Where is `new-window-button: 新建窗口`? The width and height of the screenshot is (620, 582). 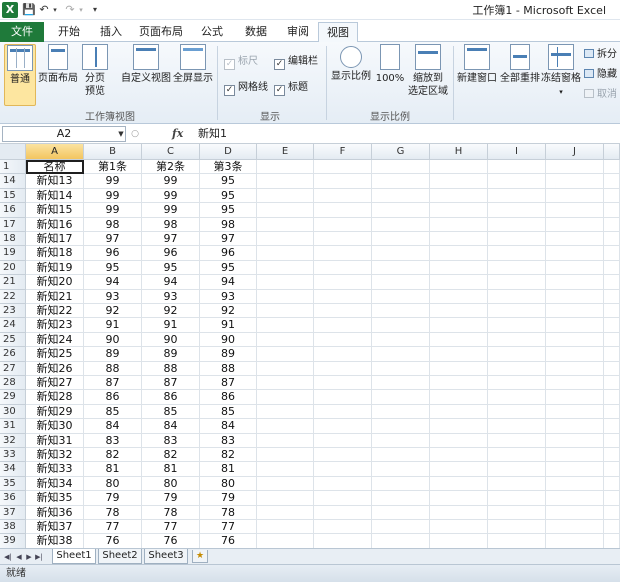 new-window-button: 新建窗口 is located at coordinates (477, 75).